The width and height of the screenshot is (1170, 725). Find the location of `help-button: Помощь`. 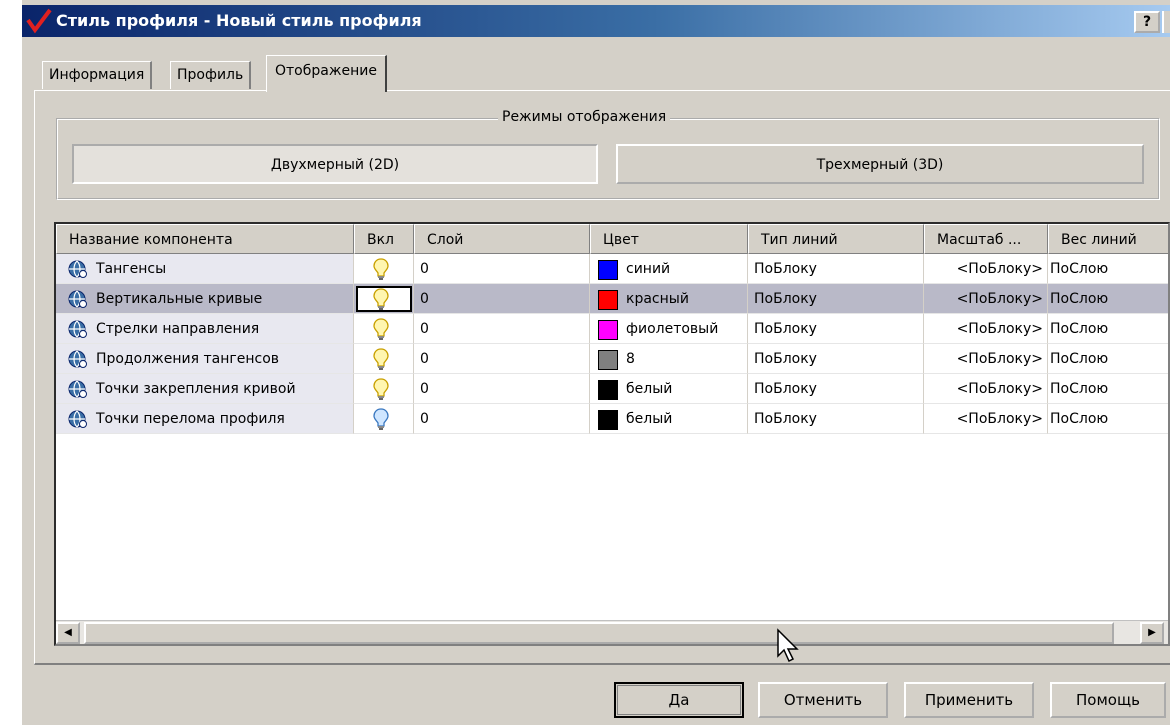

help-button: Помощь is located at coordinates (1108, 700).